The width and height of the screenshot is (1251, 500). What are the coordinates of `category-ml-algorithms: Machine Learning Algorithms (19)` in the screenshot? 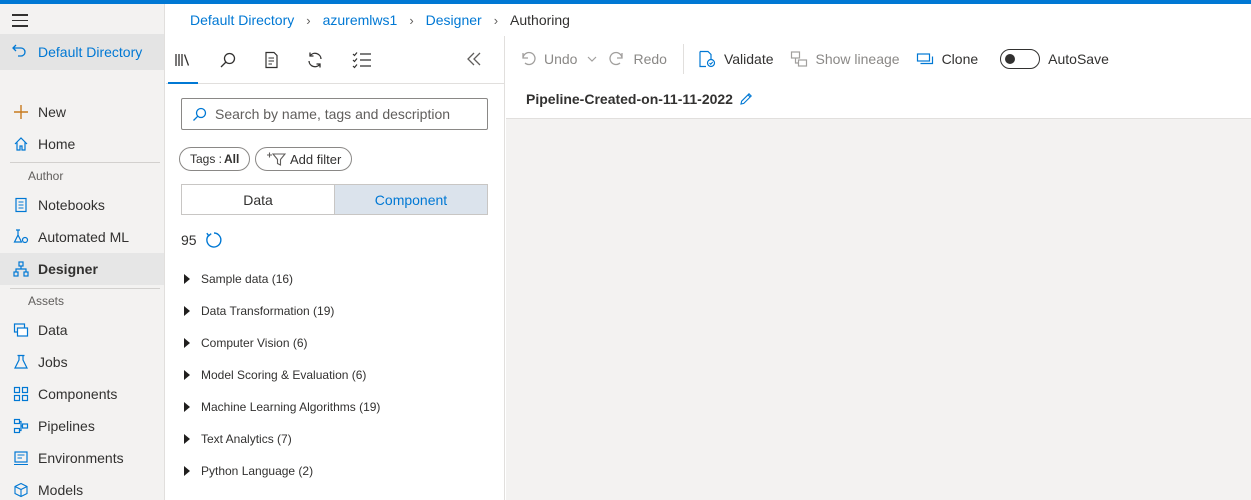 It's located at (282, 407).